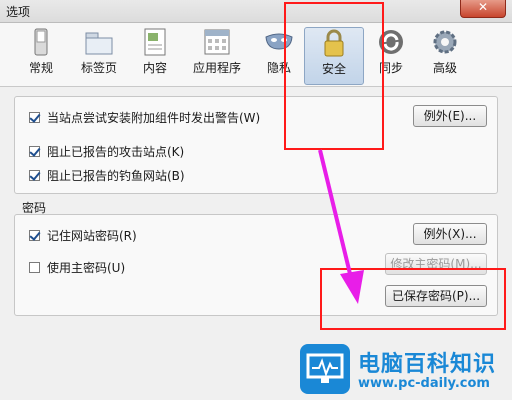 This screenshot has width=512, height=400. I want to click on tab-label: 标签页, so click(98, 68).